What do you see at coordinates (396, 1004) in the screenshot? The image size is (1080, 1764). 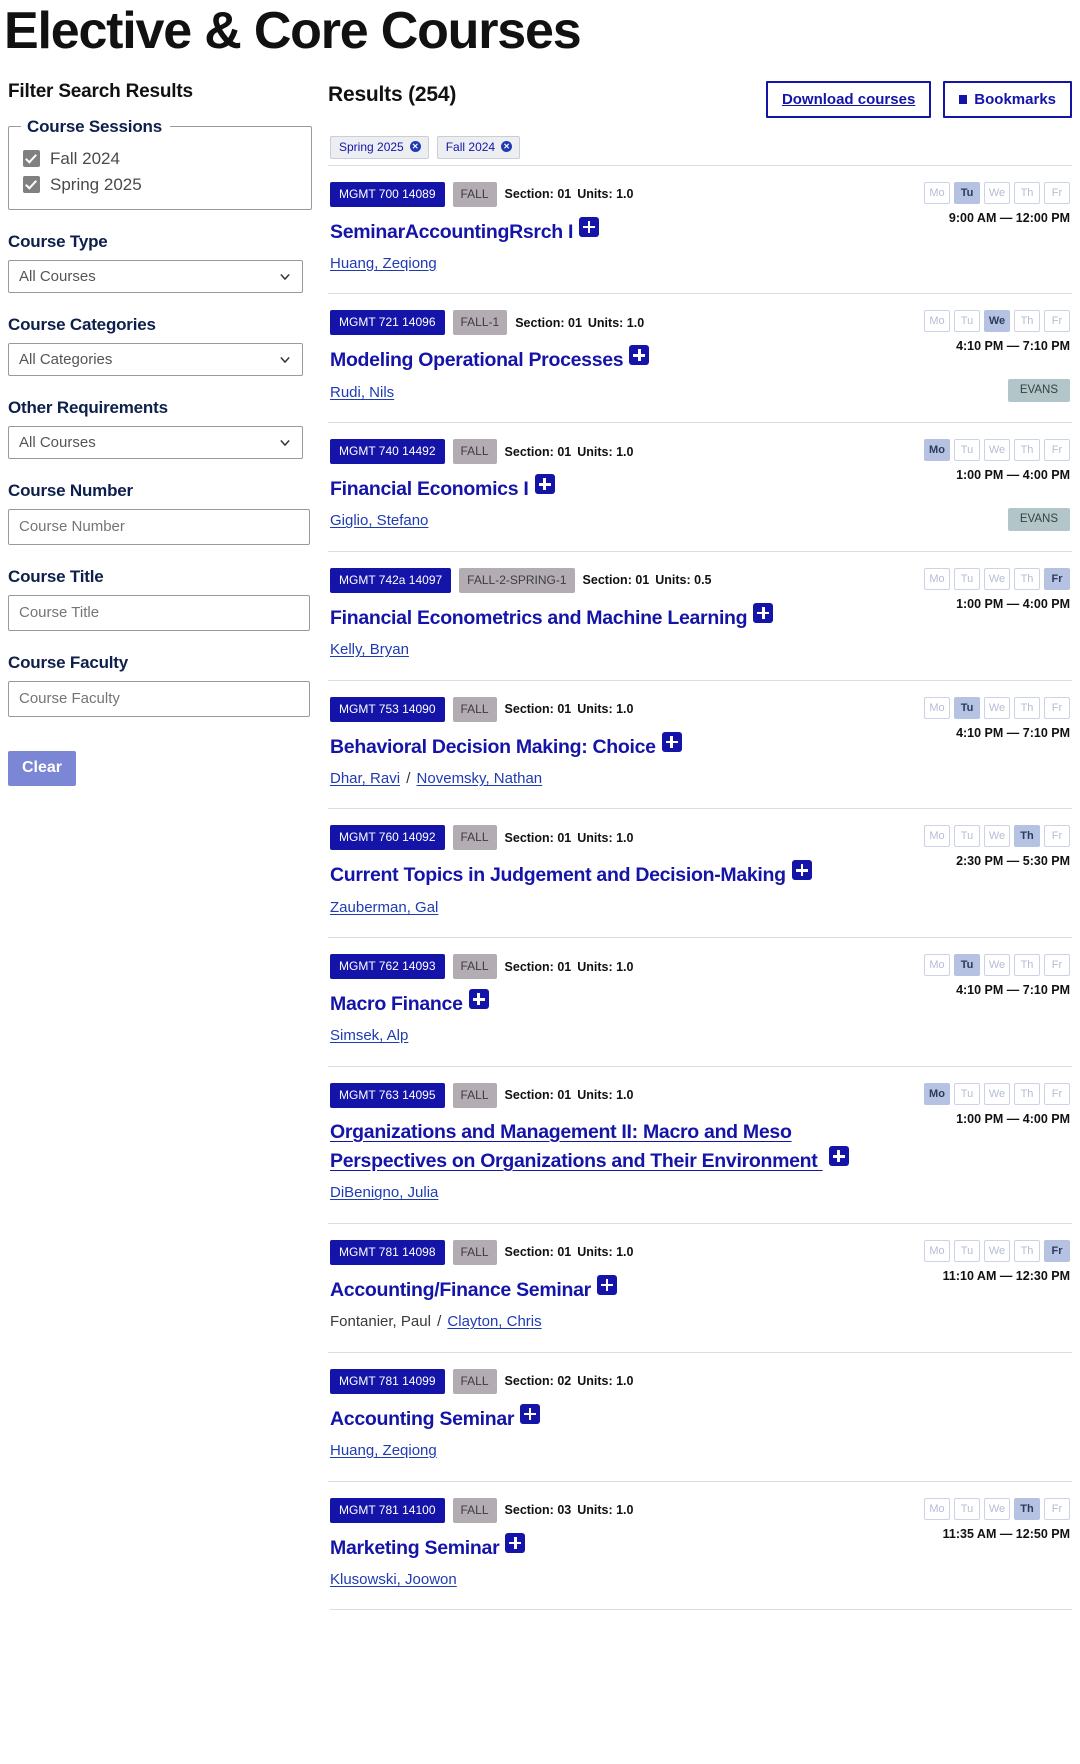 I see `course-title-link: Macro Finance` at bounding box center [396, 1004].